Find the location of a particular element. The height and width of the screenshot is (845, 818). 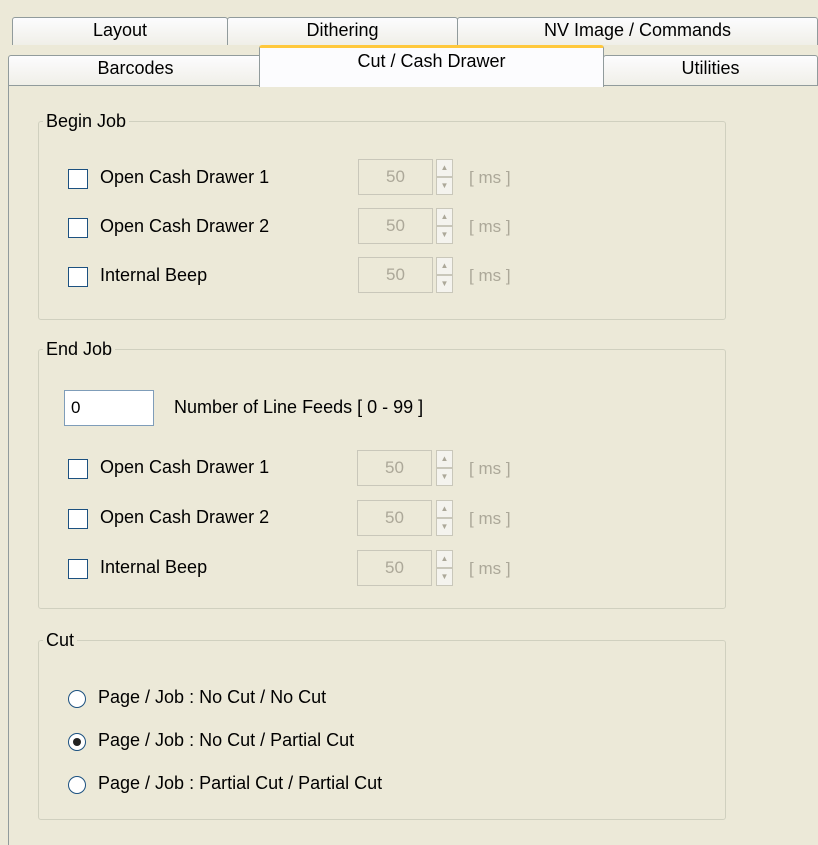

end-open-cash-drawer-1-spinner: ▲ ▼ is located at coordinates (444, 468).